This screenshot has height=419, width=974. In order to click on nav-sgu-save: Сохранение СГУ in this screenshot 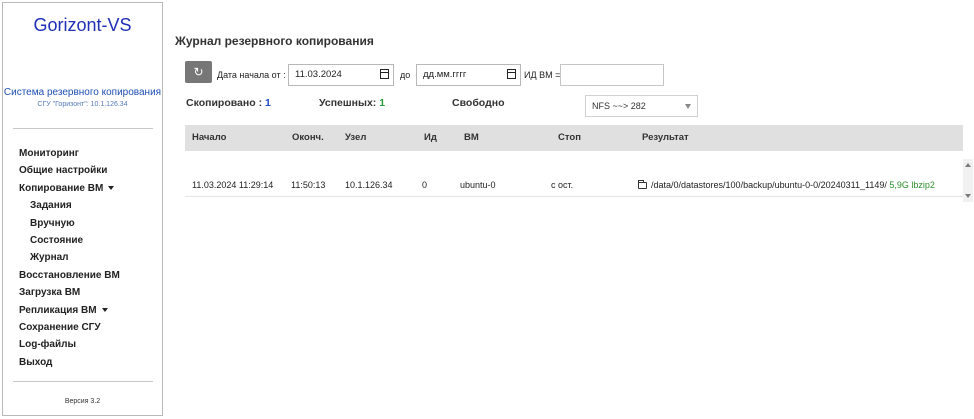, I will do `click(69, 327)`.